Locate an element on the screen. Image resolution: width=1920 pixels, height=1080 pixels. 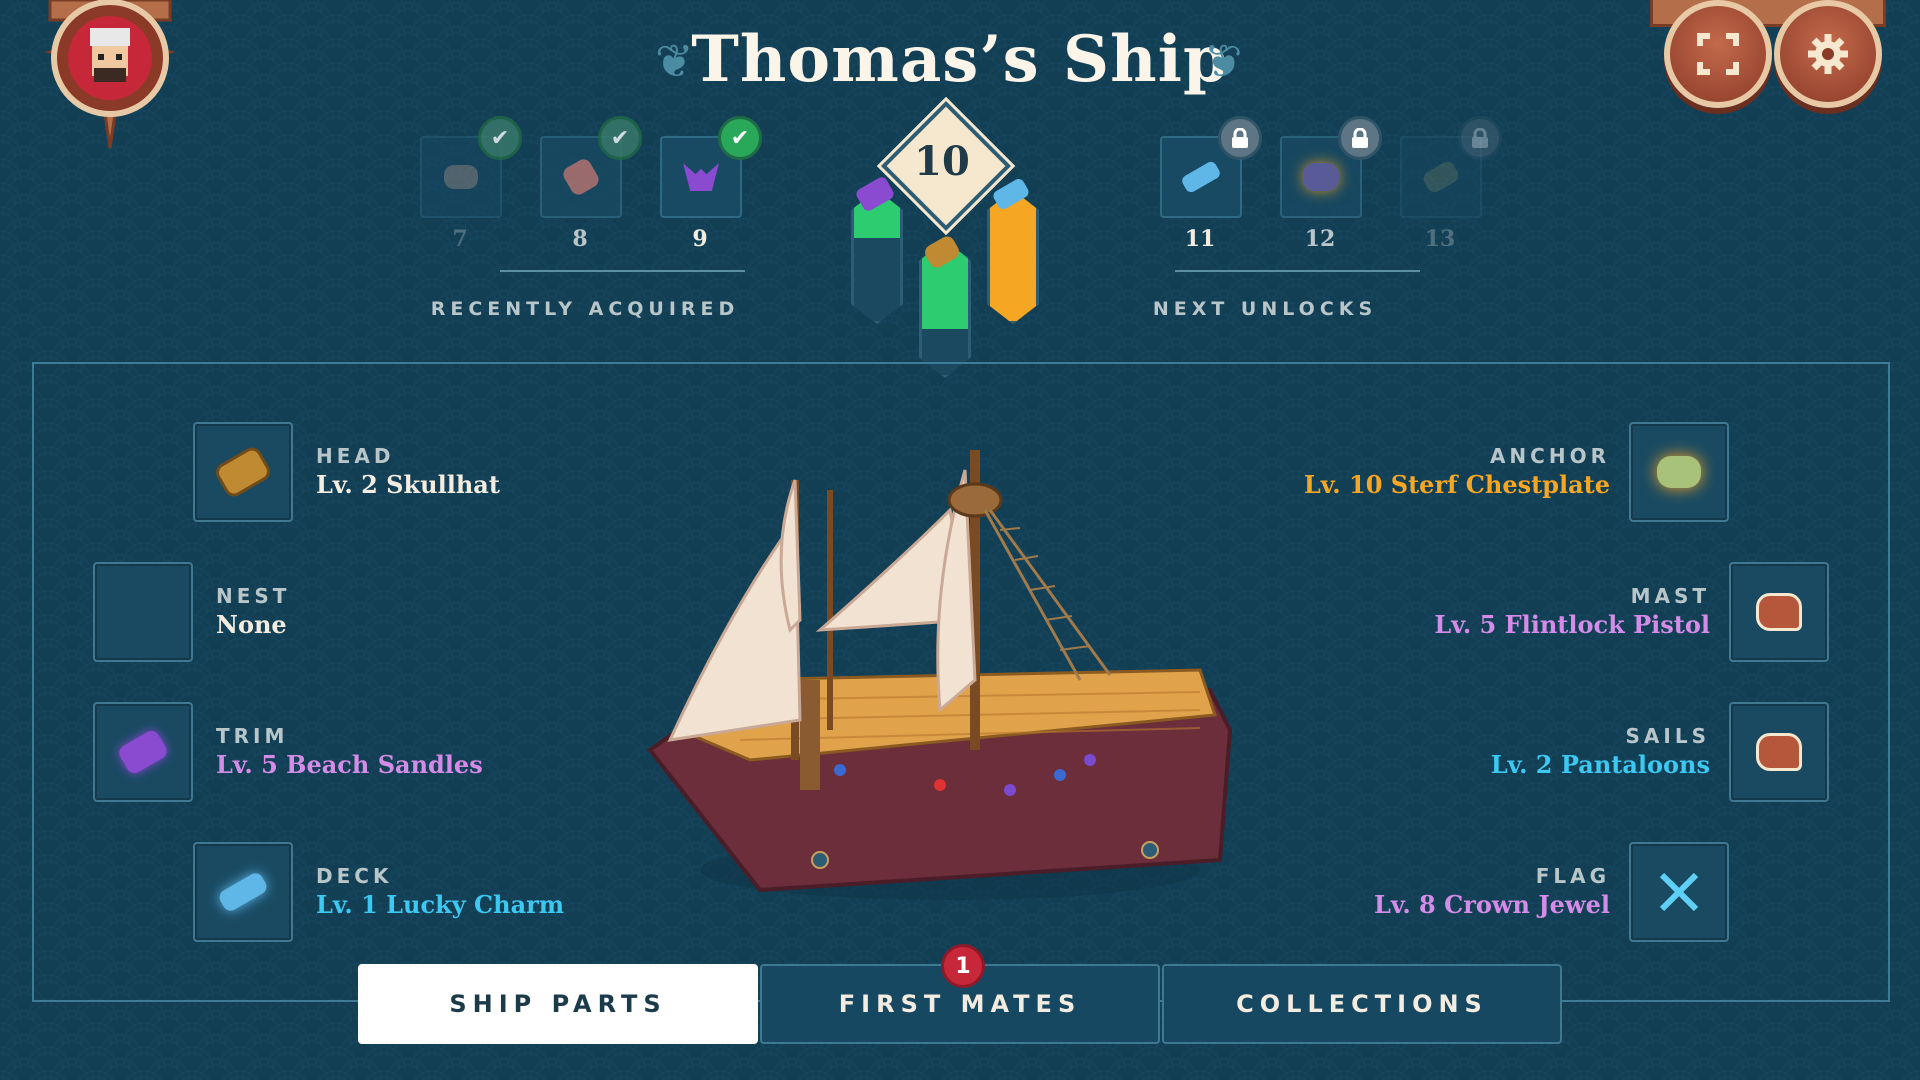
slot-anchor is located at coordinates (1679, 472).